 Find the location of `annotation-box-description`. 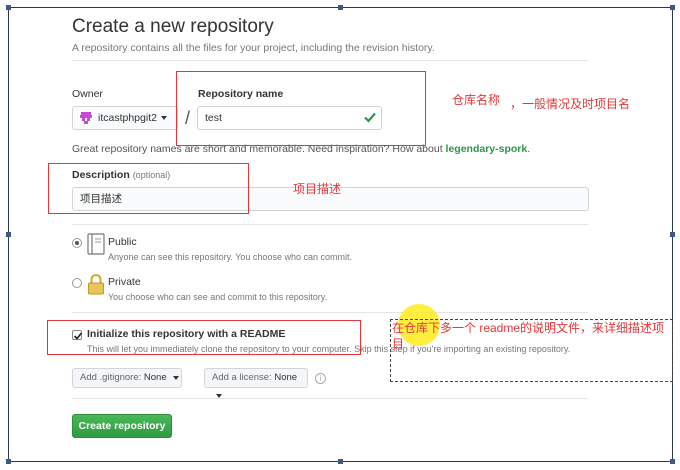

annotation-box-description is located at coordinates (148, 188).